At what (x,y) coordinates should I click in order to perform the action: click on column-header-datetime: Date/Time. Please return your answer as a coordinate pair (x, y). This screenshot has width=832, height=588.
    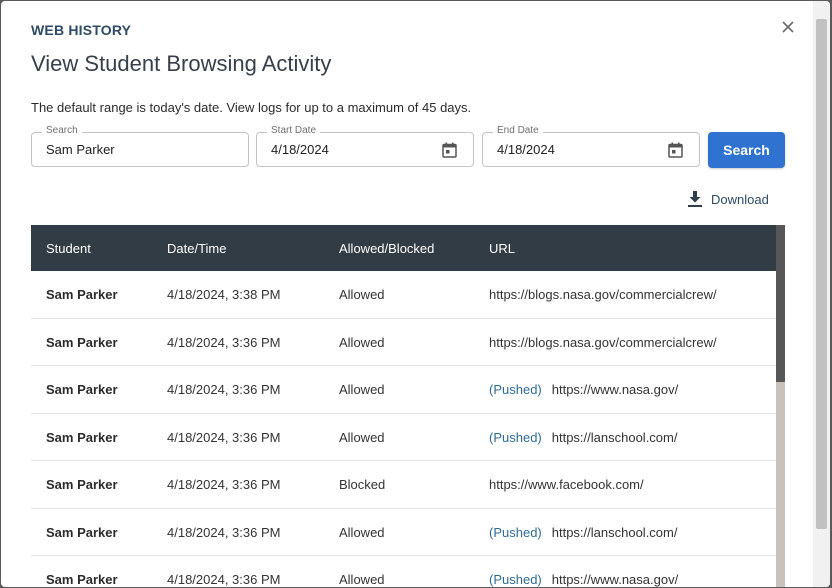
    Looking at the image, I should click on (196, 248).